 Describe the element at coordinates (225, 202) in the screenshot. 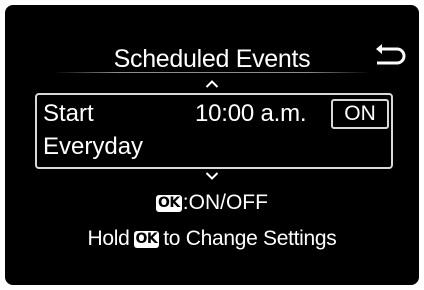

I see `toggle-hint-text: :ON/OFF` at that location.